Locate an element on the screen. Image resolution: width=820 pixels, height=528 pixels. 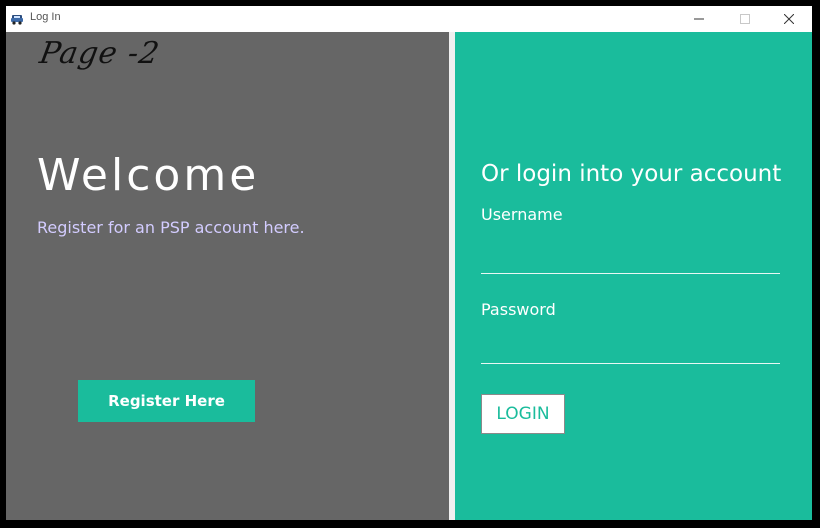
page-annotation: Page -2 is located at coordinates (99, 53).